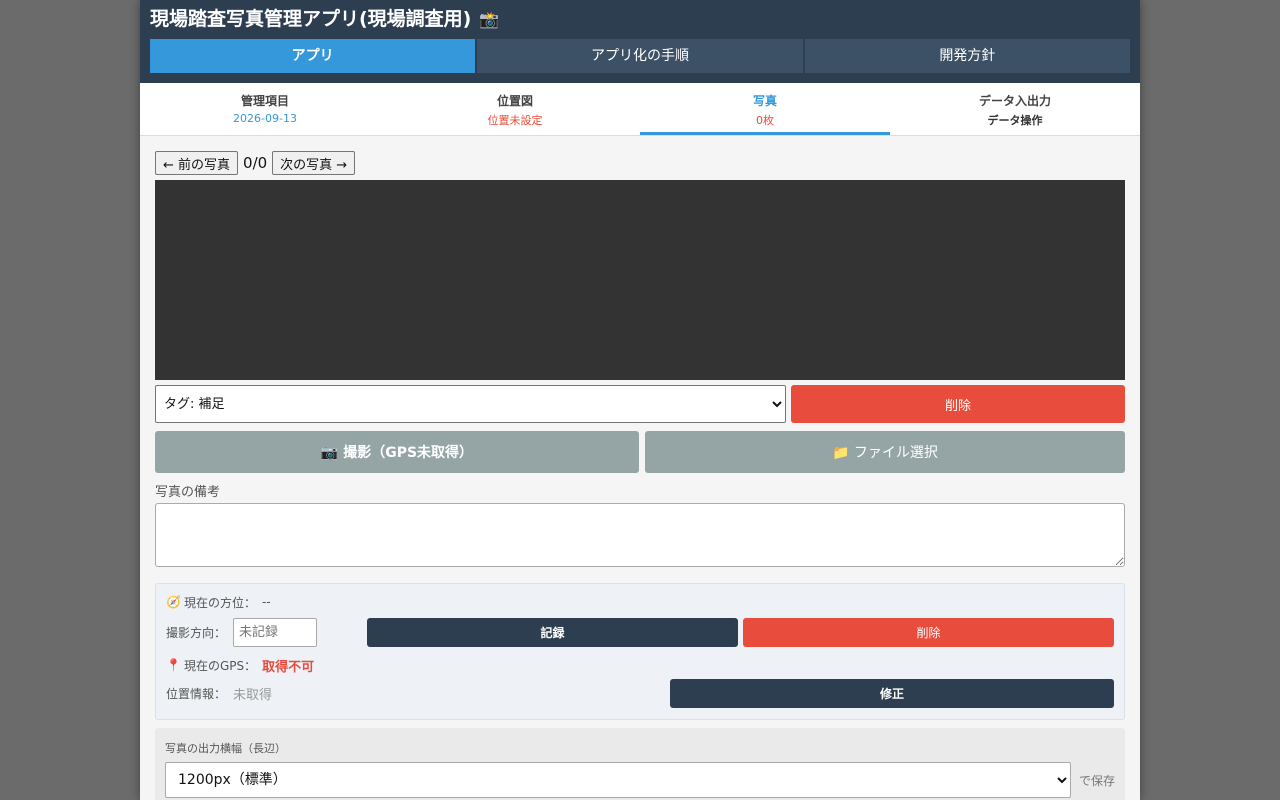  Describe the element at coordinates (196, 694) in the screenshot. I see `location-label: 位置情報：` at that location.